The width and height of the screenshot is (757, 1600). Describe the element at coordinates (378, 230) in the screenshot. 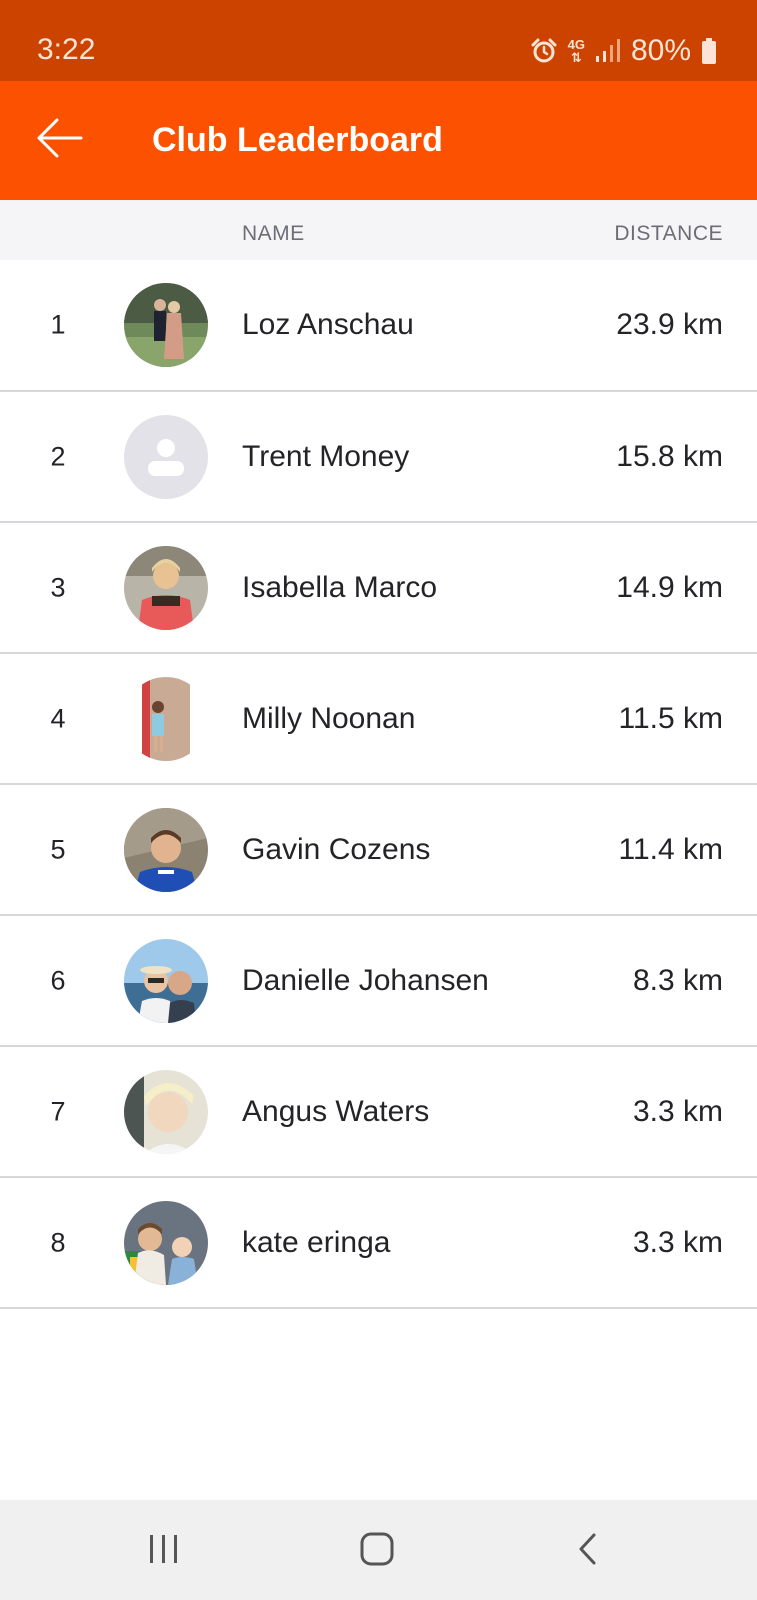

I see `column-header: NAME DISTANCE` at that location.